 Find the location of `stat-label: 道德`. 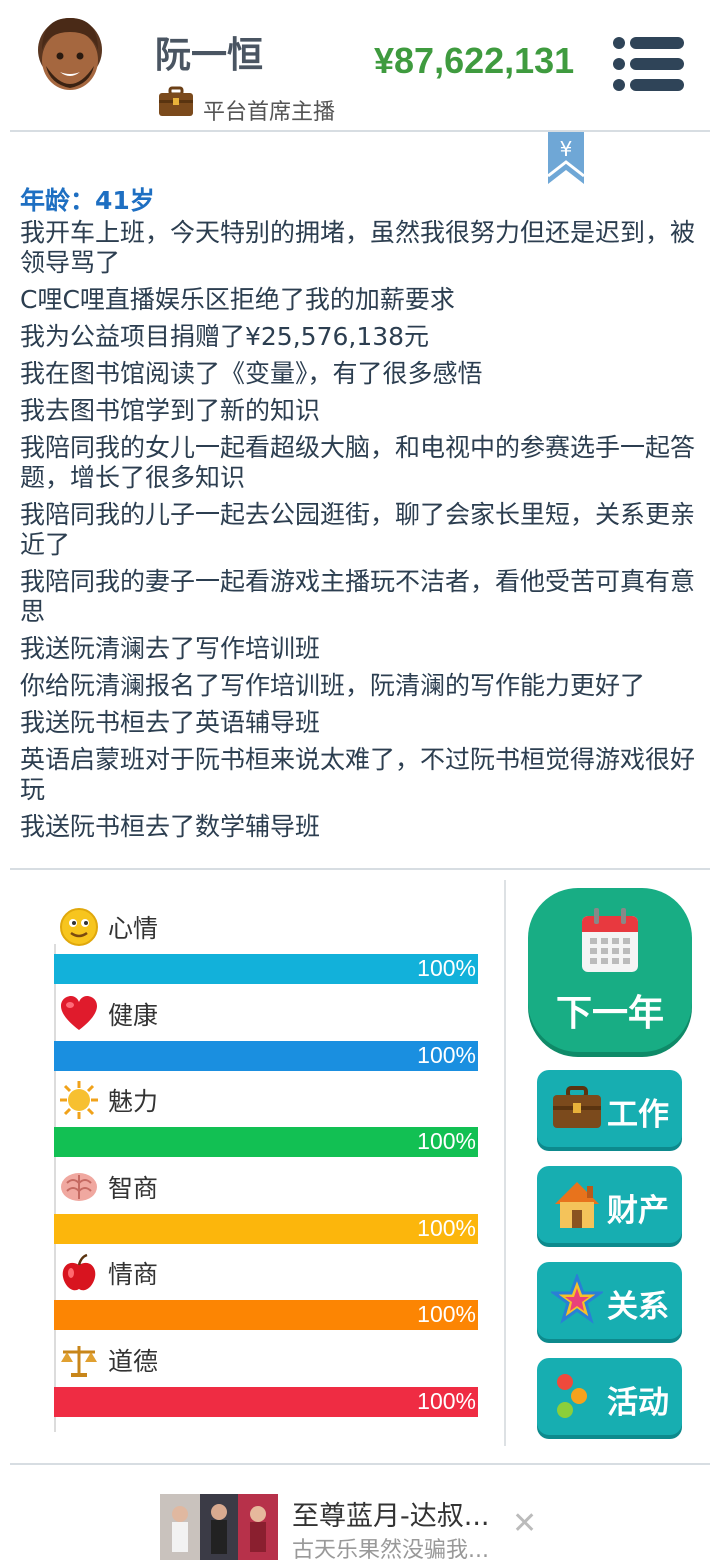

stat-label: 道德 is located at coordinates (133, 1361).